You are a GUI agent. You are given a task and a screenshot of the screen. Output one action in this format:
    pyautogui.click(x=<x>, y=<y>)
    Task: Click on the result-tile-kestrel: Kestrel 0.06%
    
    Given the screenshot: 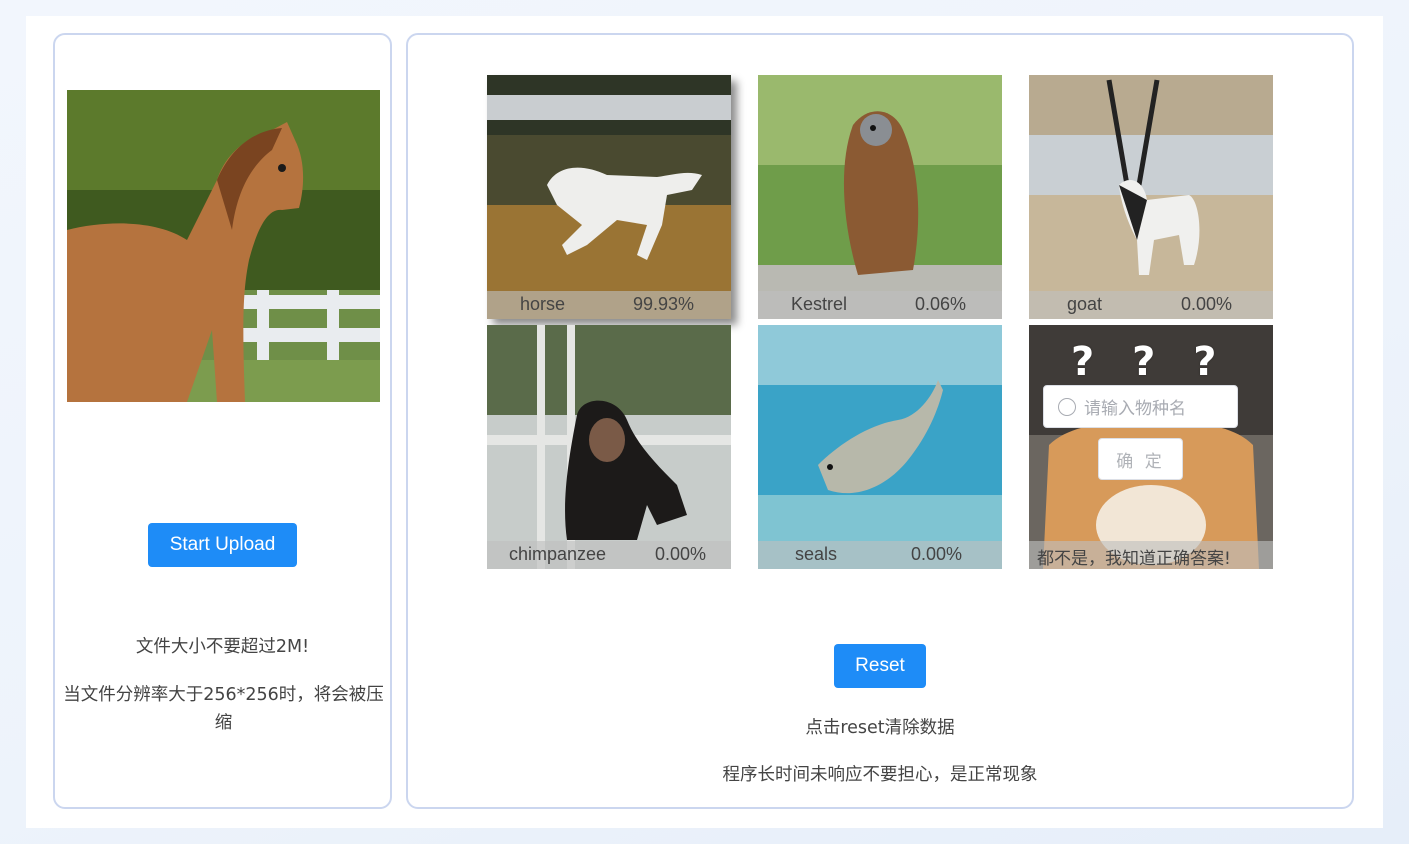 What is the action you would take?
    pyautogui.click(x=880, y=197)
    